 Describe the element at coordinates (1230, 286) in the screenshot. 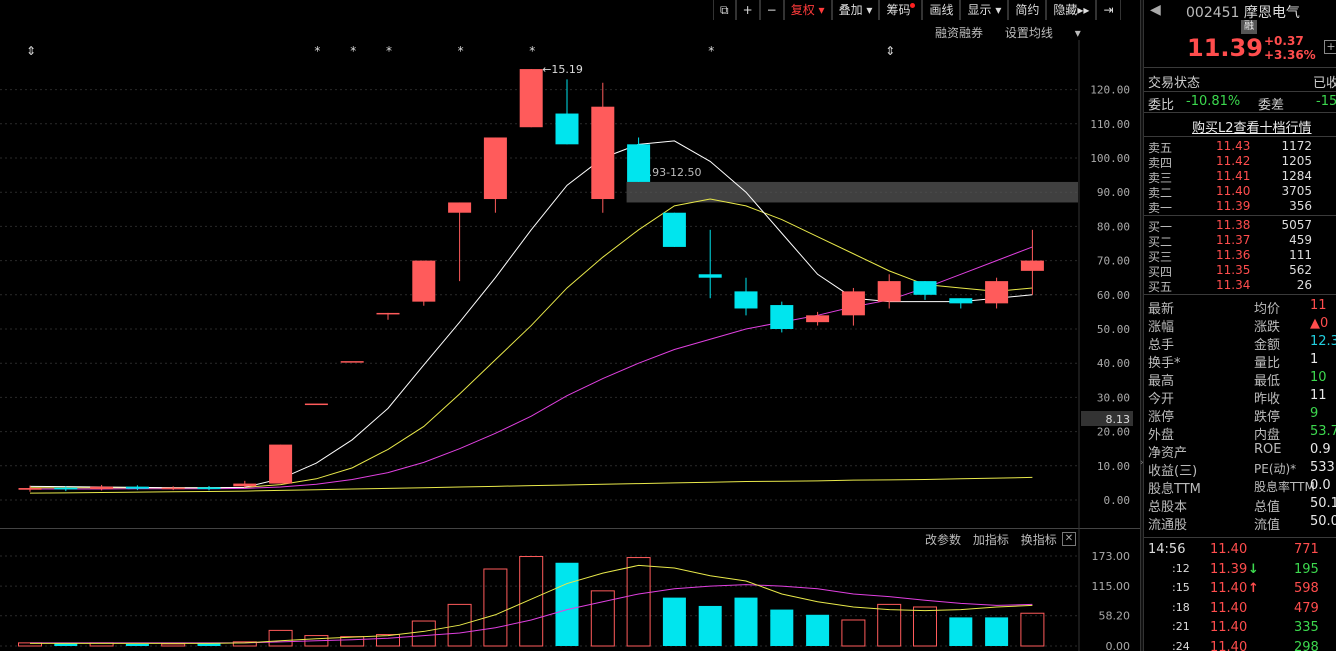

I see `bid-row: 买五 11.34 26` at that location.